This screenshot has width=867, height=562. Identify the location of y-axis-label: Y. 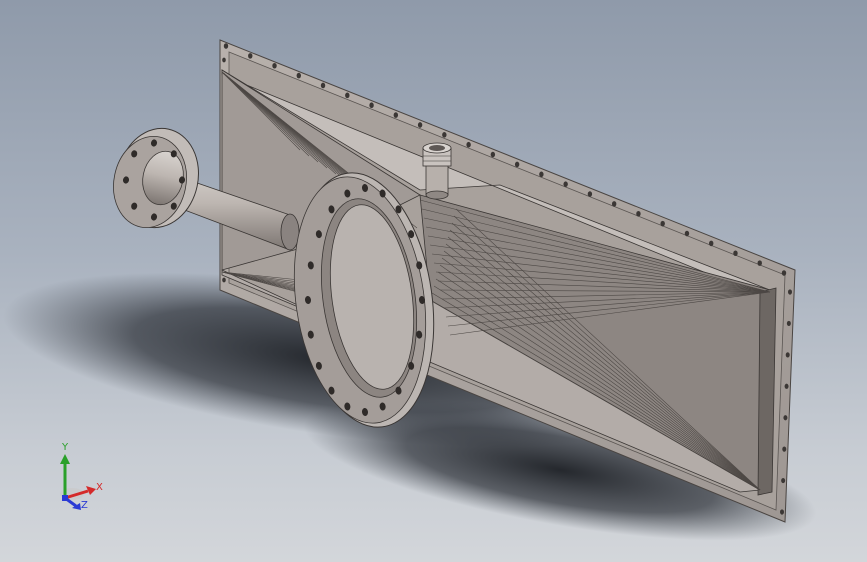
(65, 447).